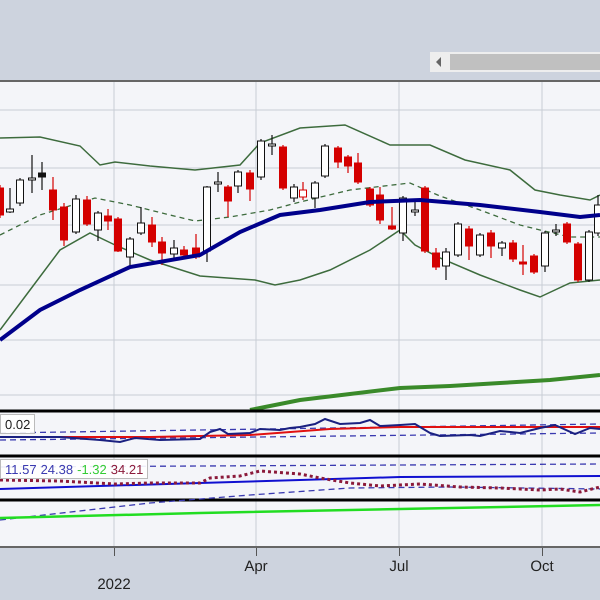  I want to click on axis-label: Apr, so click(256, 567).